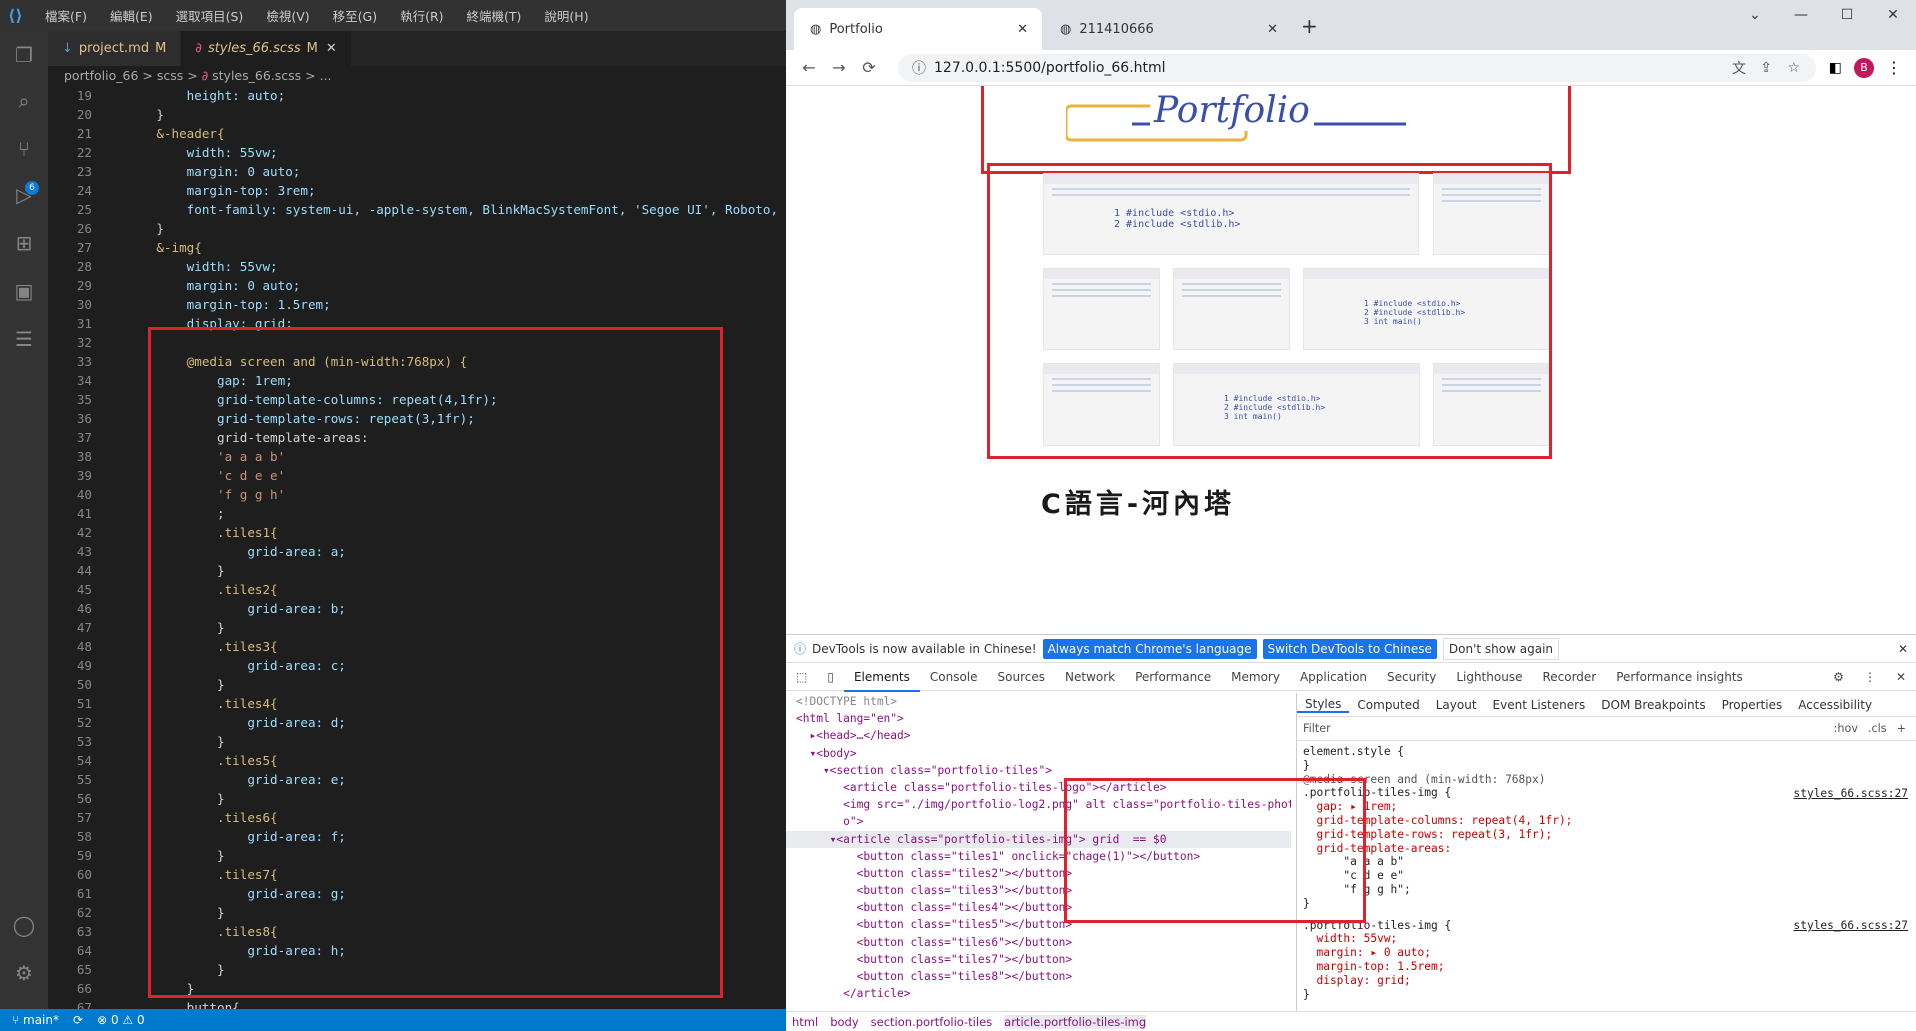 Image resolution: width=1916 pixels, height=1031 pixels. I want to click on settings-gear-icon: ⚙, so click(24, 973).